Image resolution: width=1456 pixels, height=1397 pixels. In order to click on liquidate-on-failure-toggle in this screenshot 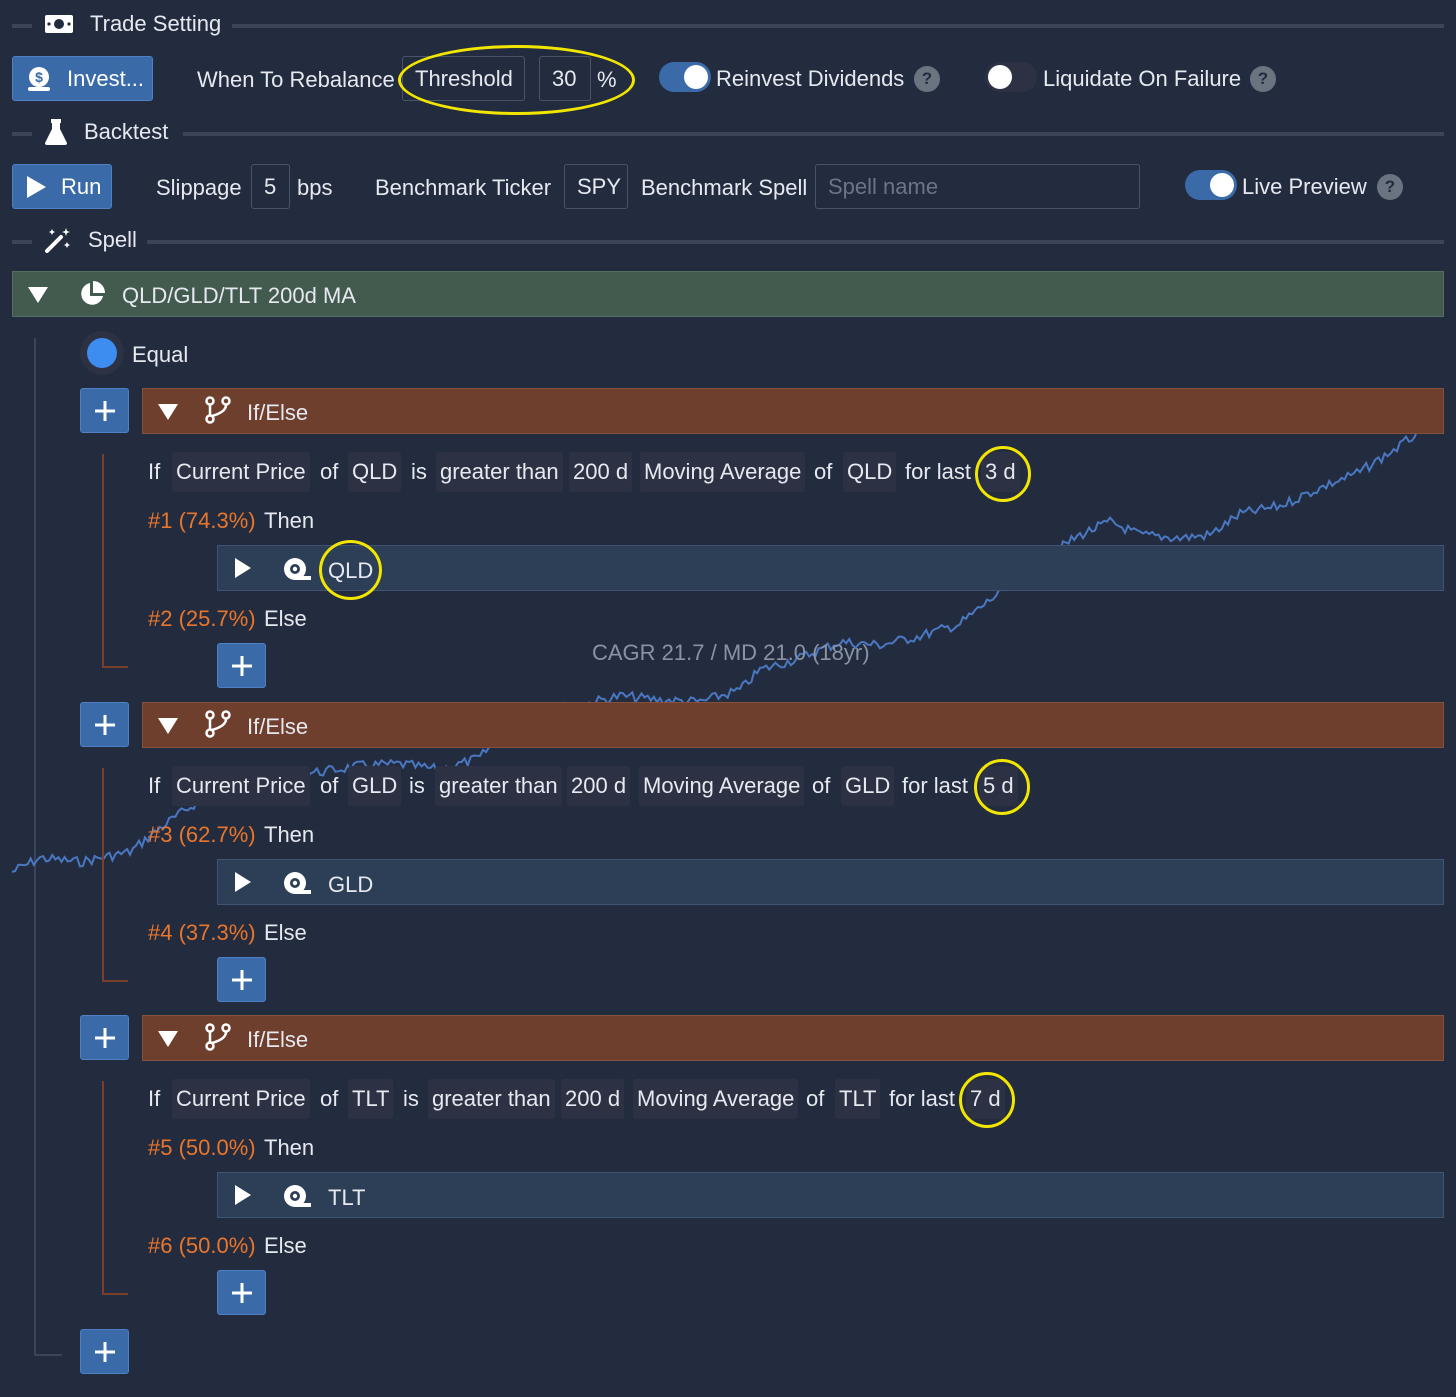, I will do `click(1011, 77)`.